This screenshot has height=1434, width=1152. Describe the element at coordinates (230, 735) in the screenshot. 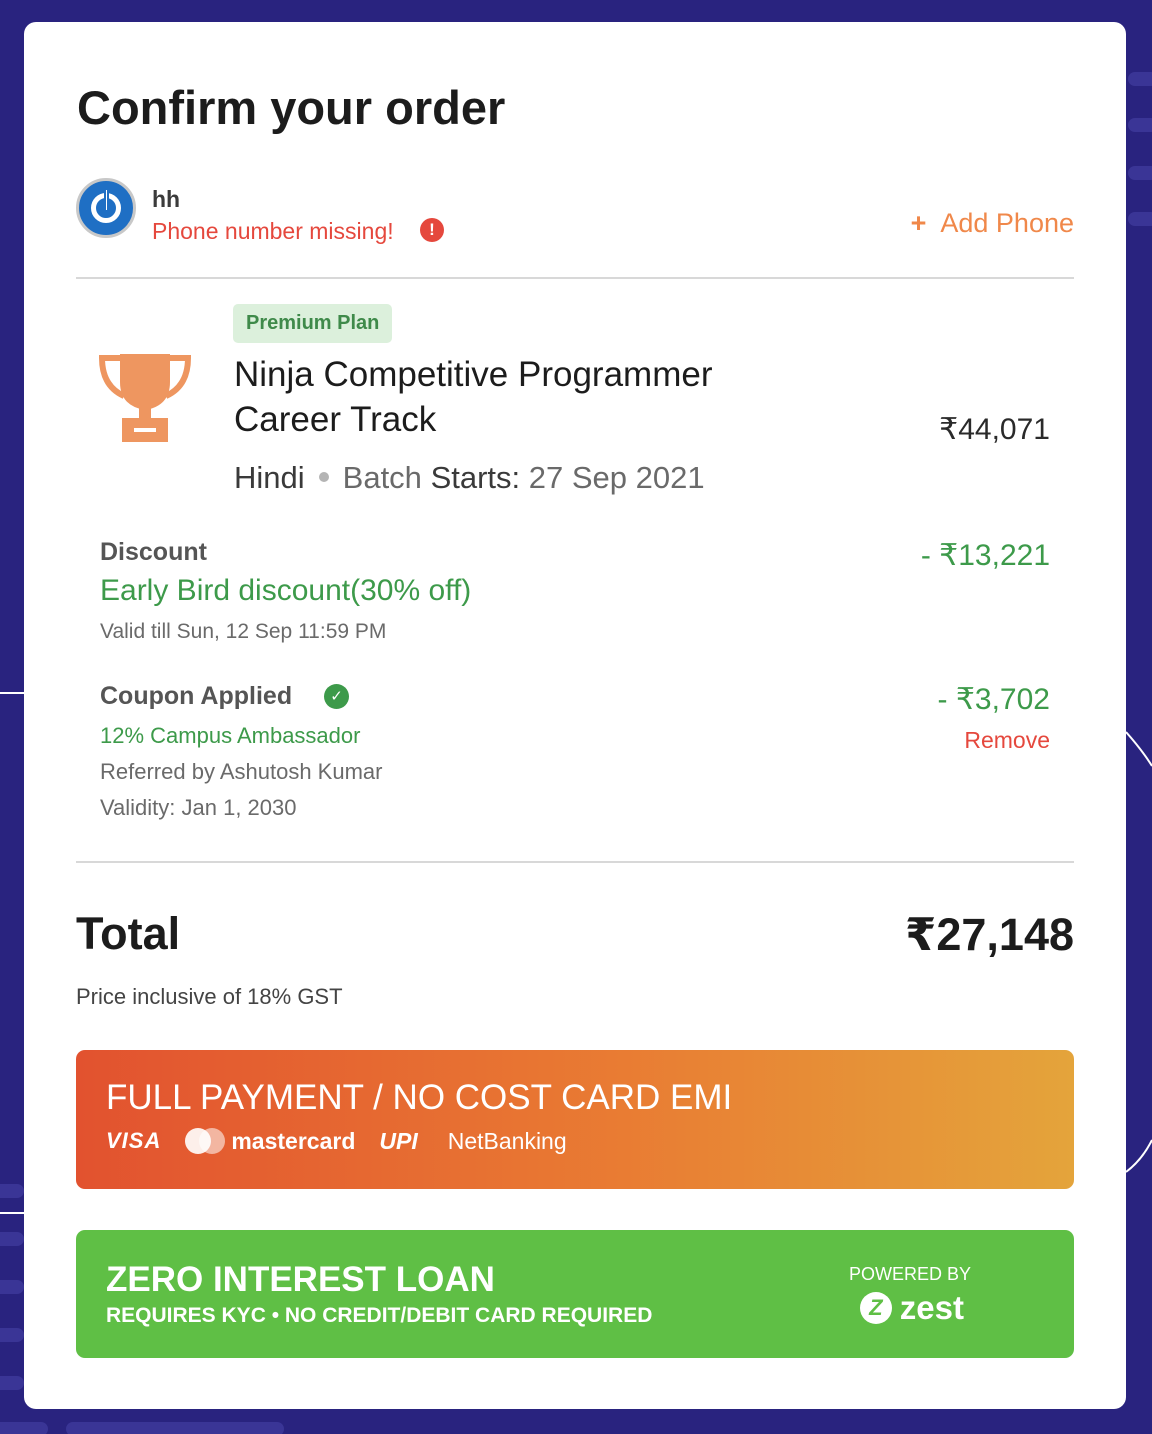

I see `coupon-name: 12% Campus Ambassador` at that location.